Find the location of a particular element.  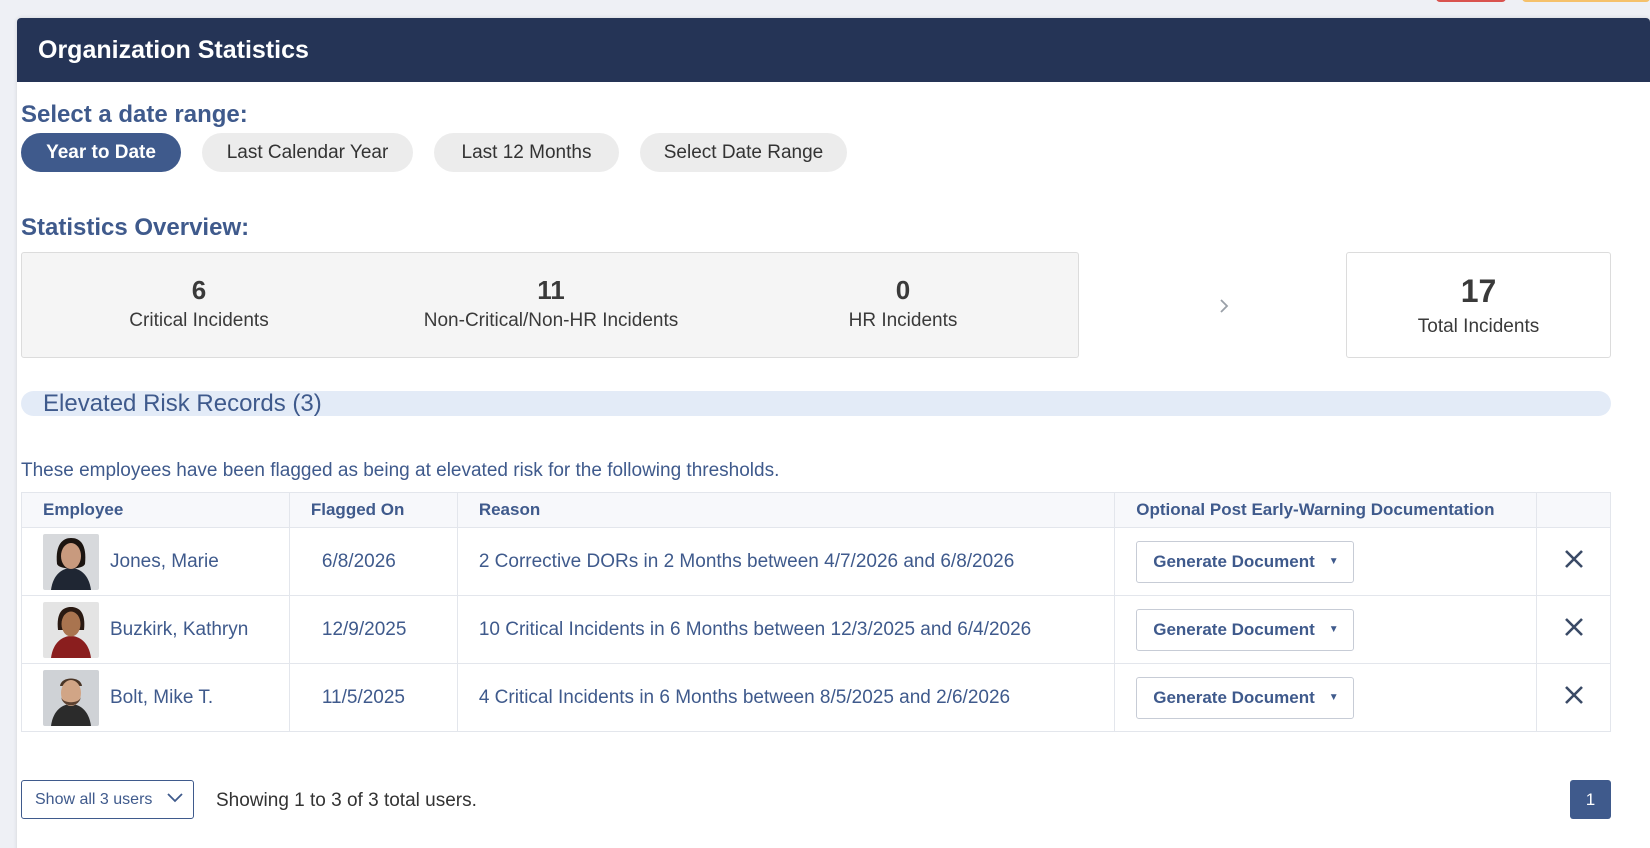

column-header-flagged-on: Flagged On is located at coordinates (373, 510).